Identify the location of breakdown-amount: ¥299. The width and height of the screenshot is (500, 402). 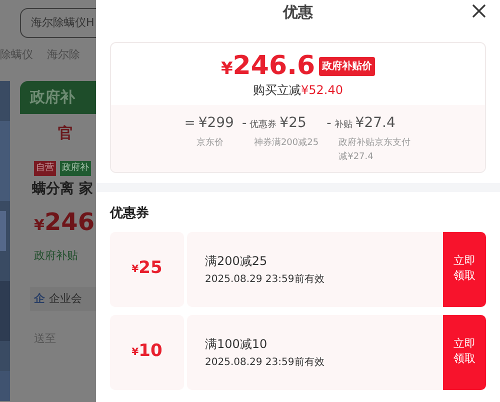
(216, 123).